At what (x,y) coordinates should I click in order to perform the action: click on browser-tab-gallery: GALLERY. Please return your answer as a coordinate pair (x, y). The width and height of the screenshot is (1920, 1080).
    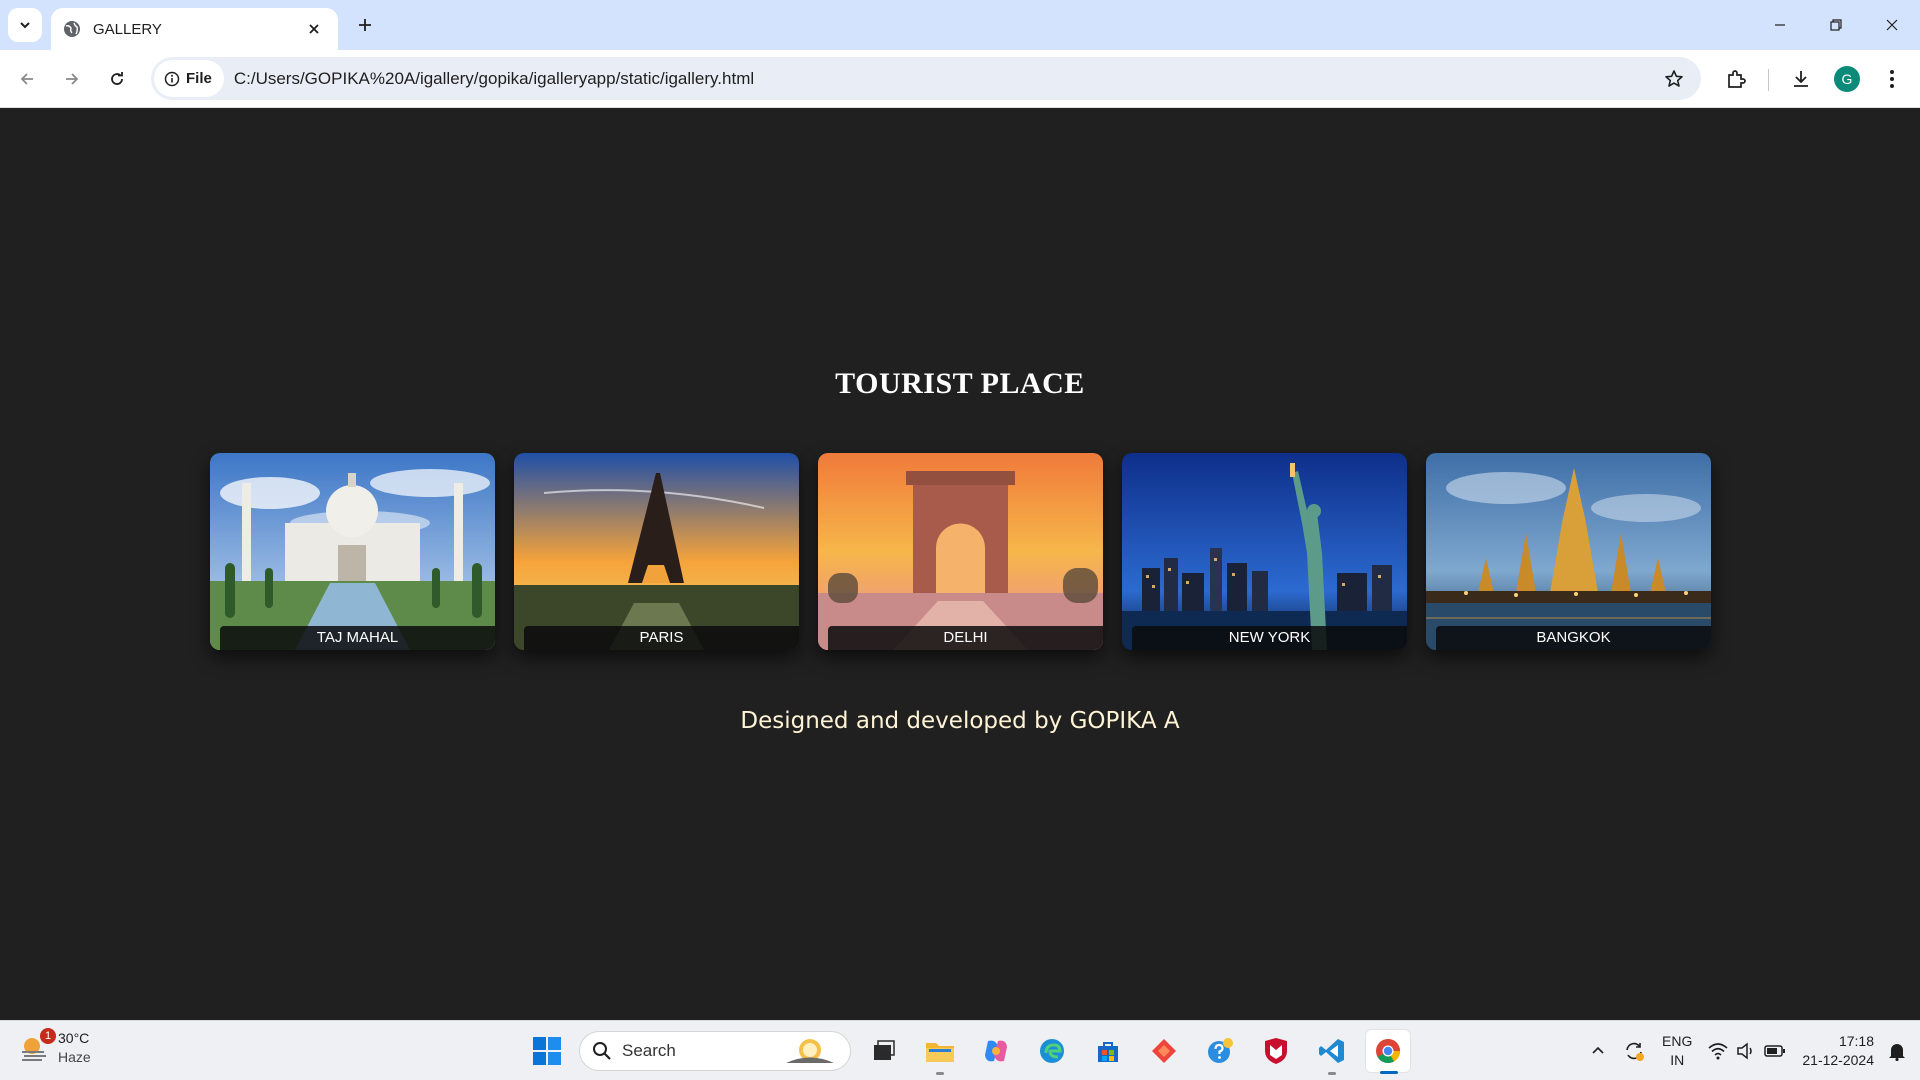
    Looking at the image, I should click on (194, 29).